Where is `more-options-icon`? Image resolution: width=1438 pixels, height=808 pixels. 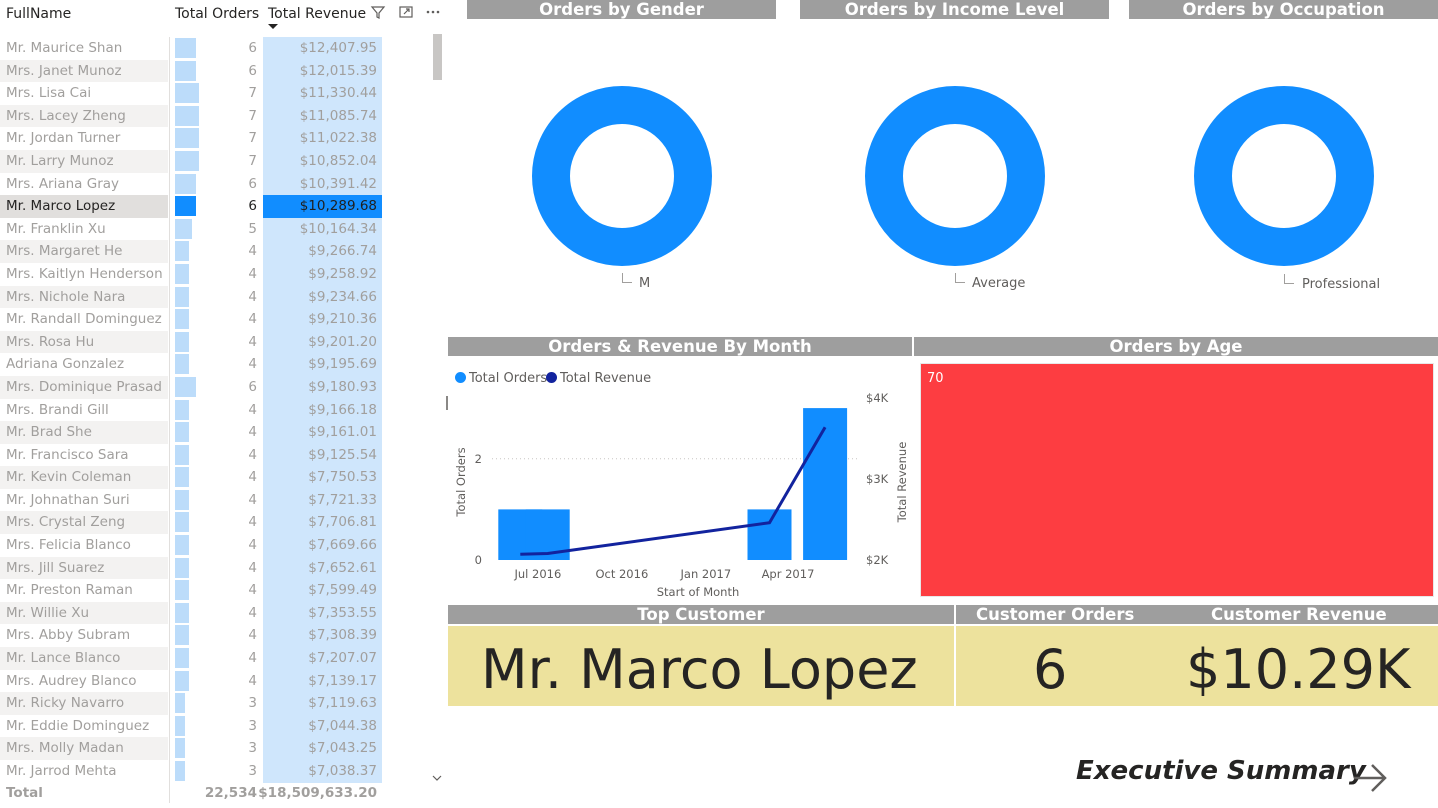
more-options-icon is located at coordinates (433, 12).